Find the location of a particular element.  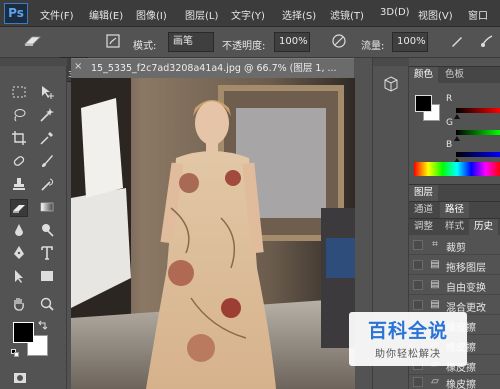

strip-grip is located at coordinates (391, 62).